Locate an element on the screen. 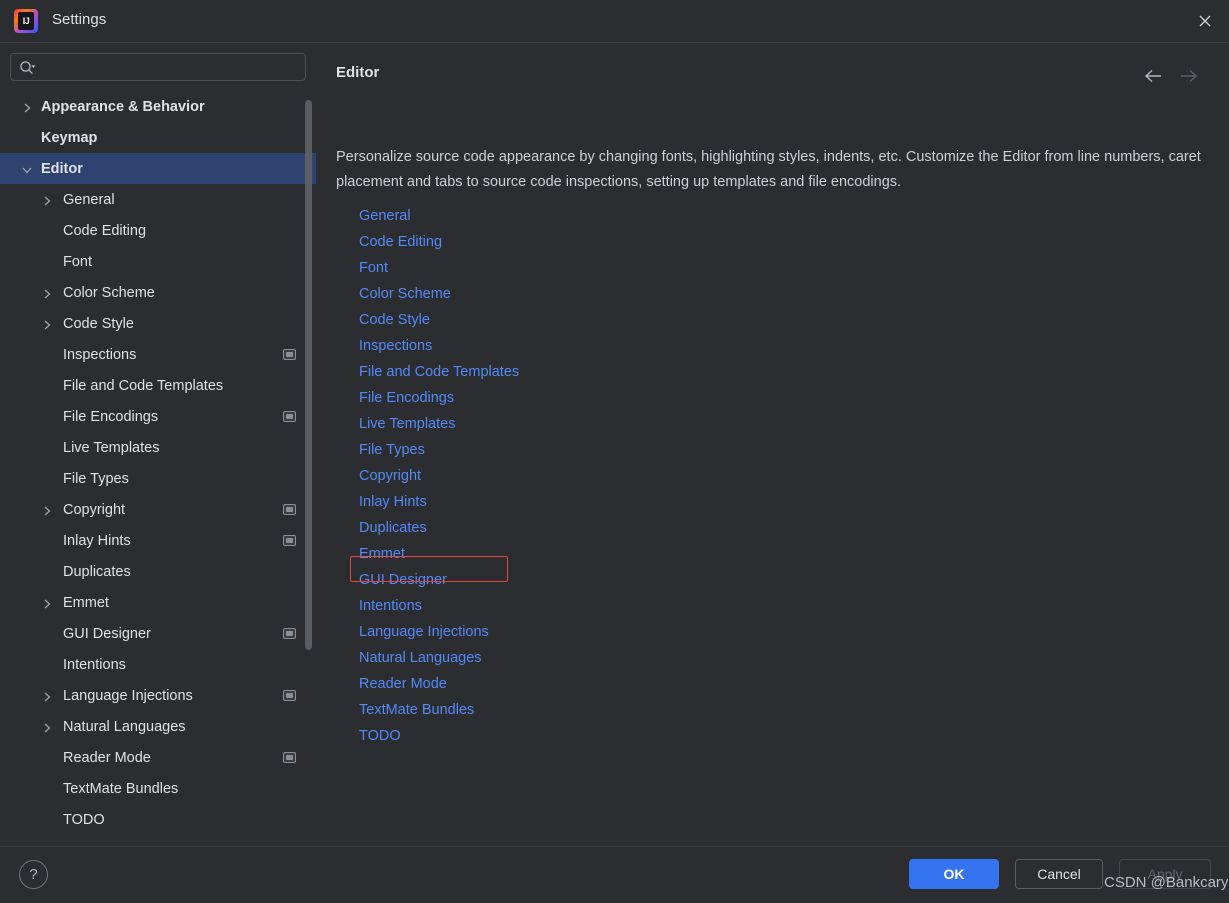 The height and width of the screenshot is (903, 1229). link-gui-designer: GUI Designer is located at coordinates (403, 580).